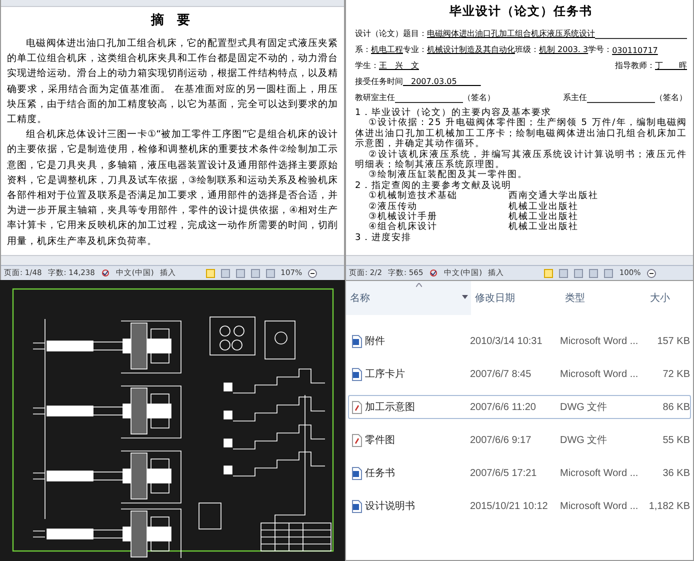 This screenshot has width=694, height=561. What do you see at coordinates (673, 341) in the screenshot?
I see `file-size: 157 KB` at bounding box center [673, 341].